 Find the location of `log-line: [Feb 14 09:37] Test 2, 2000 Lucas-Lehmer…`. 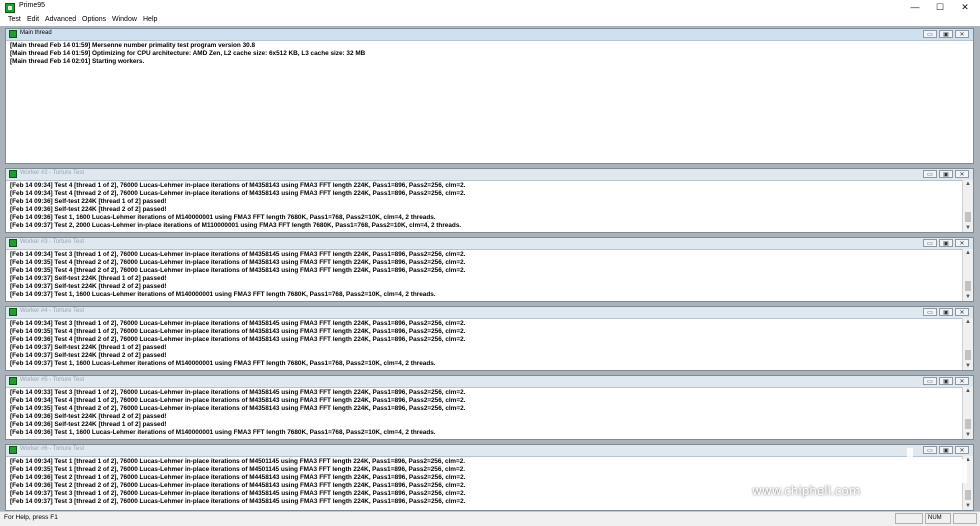

log-line: [Feb 14 09:37] Test 2, 2000 Lucas-Lehmer… is located at coordinates (236, 226).